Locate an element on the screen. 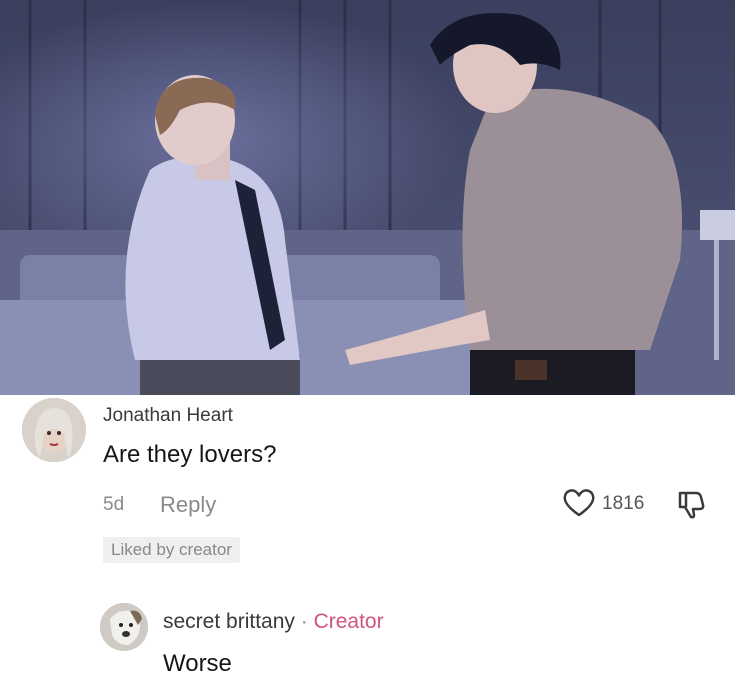 Image resolution: width=735 pixels, height=685 pixels. reply-header: secret brittany · Creator is located at coordinates (273, 622).